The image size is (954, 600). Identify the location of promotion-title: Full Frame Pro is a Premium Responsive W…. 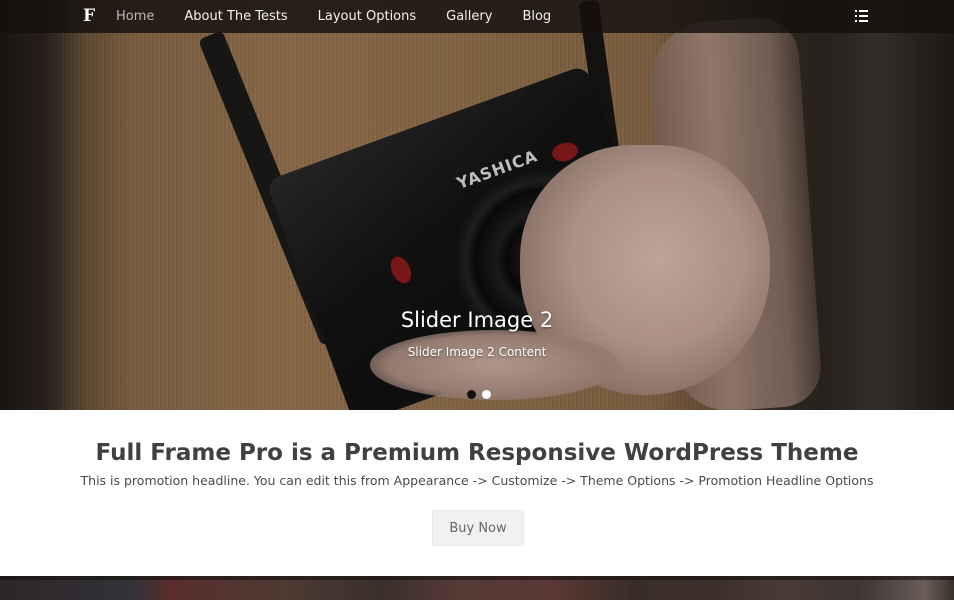
(477, 453).